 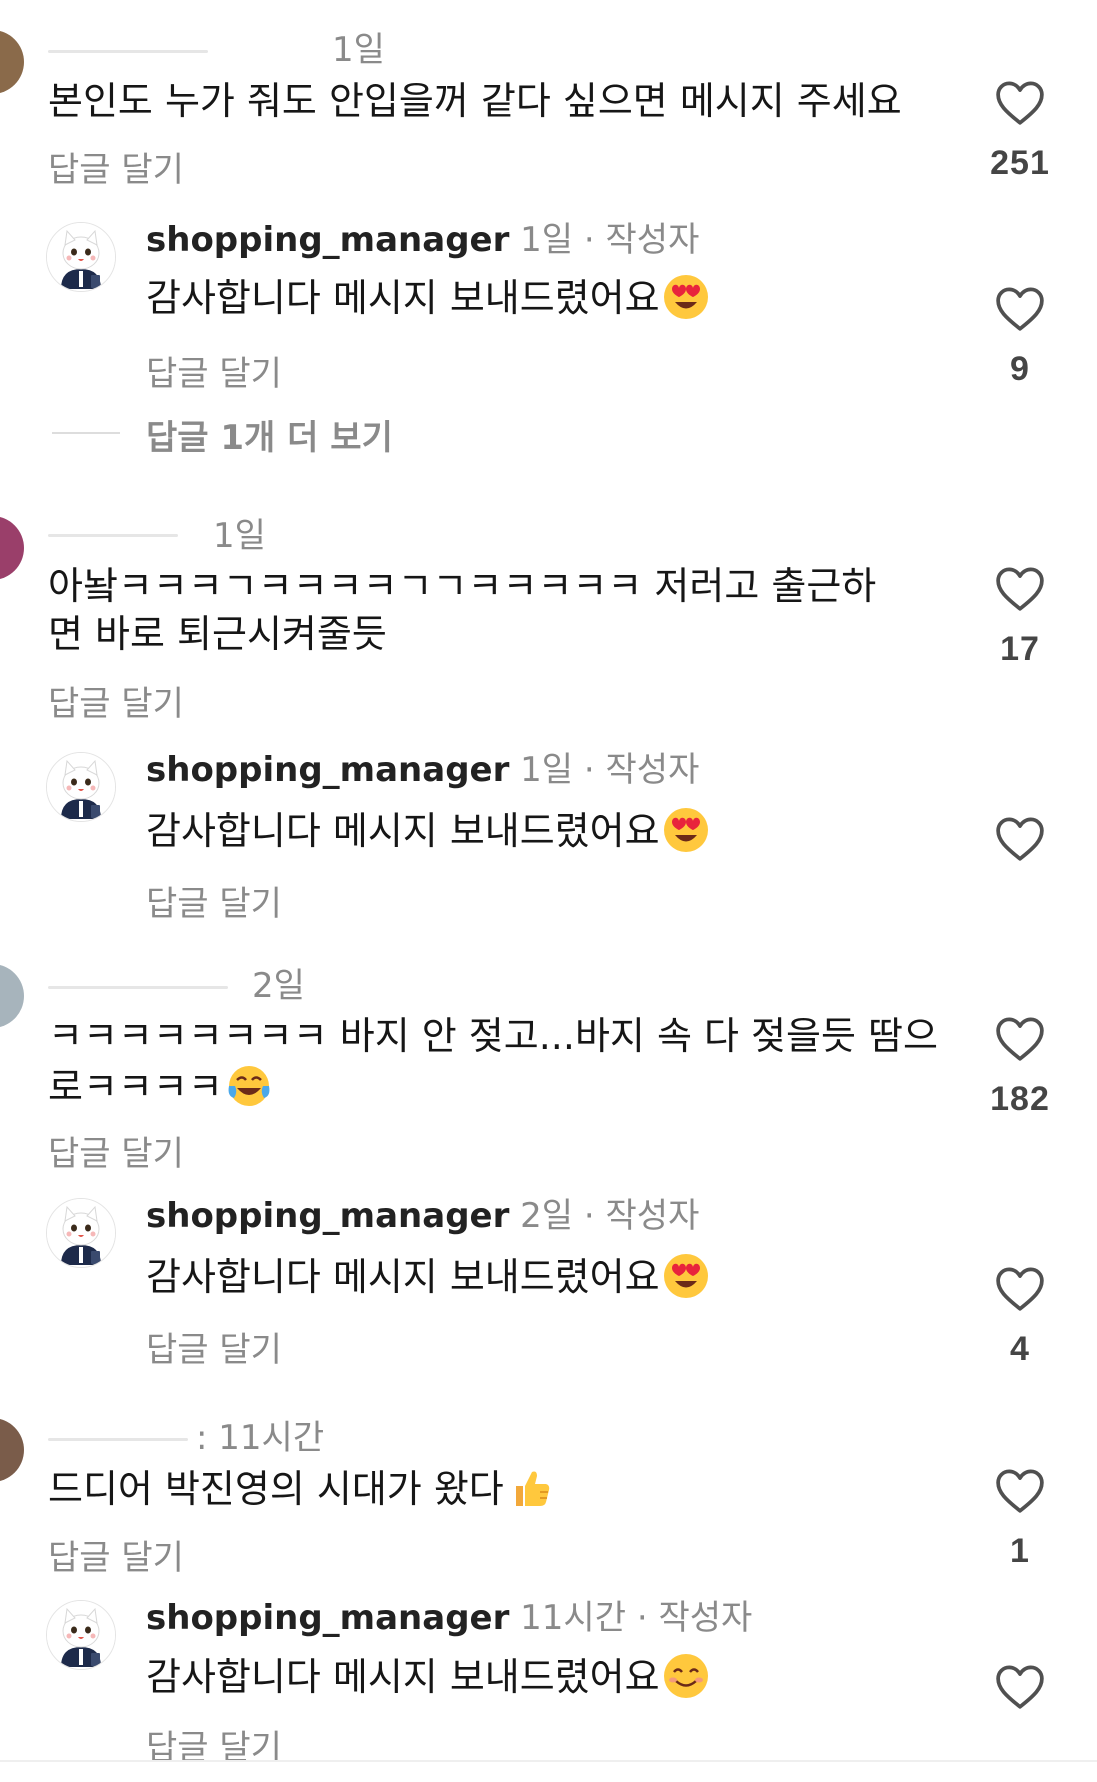 I want to click on like-count: 182, so click(x=1020, y=1099).